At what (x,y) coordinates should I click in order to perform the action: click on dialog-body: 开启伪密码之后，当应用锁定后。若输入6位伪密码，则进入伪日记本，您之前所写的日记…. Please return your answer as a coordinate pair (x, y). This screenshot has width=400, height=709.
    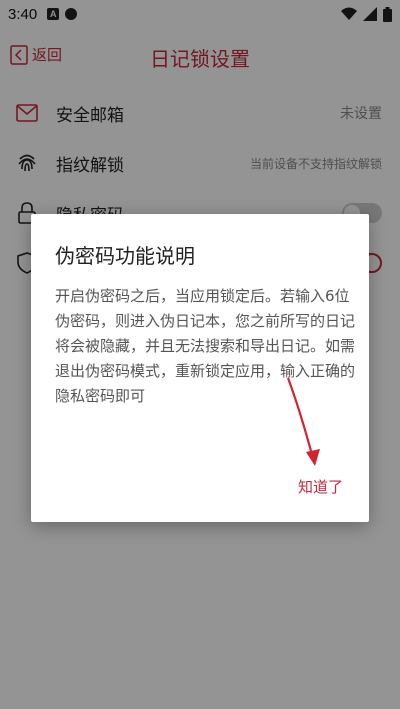
    Looking at the image, I should click on (205, 346).